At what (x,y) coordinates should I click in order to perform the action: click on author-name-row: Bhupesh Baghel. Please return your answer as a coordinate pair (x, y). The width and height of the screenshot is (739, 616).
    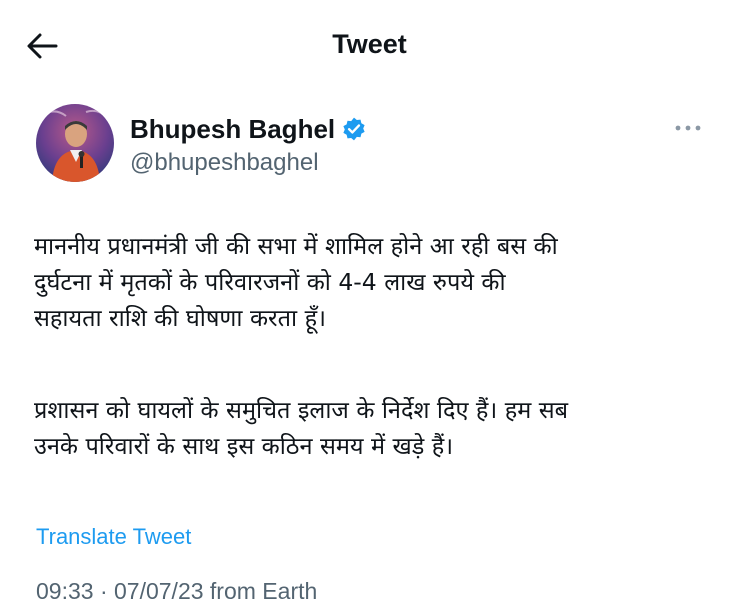
    Looking at the image, I should click on (248, 129).